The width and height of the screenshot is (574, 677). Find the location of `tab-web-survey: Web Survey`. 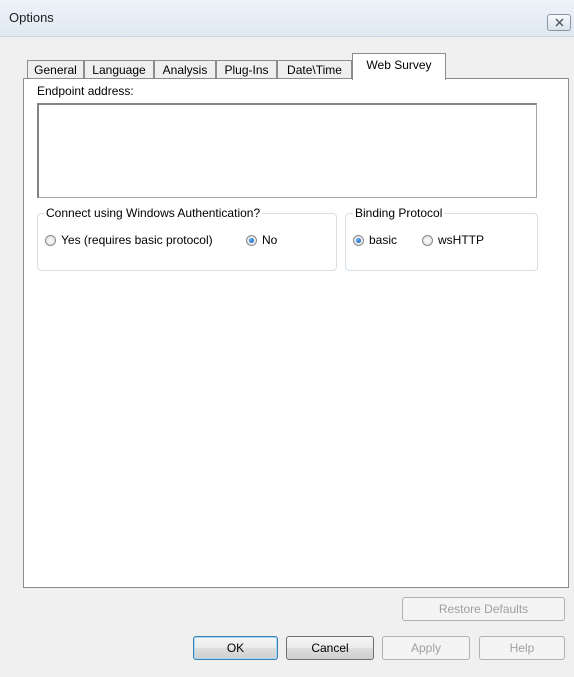

tab-web-survey: Web Survey is located at coordinates (399, 66).